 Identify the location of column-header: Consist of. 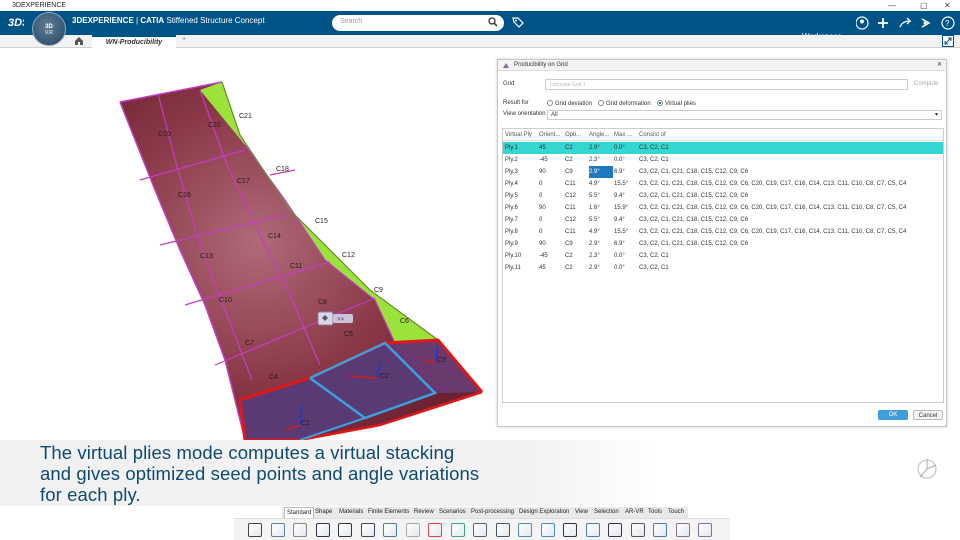
(791, 135).